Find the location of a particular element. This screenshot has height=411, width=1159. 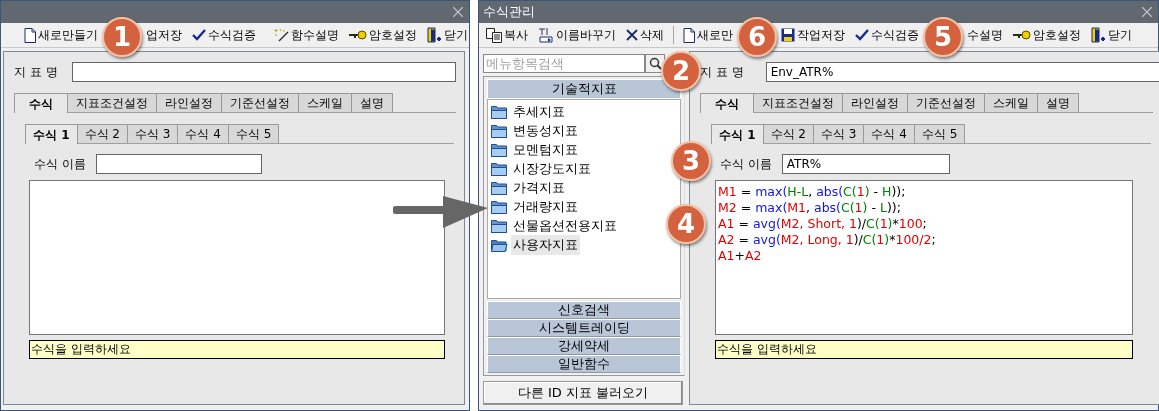

indicator-name-field is located at coordinates (263, 72).